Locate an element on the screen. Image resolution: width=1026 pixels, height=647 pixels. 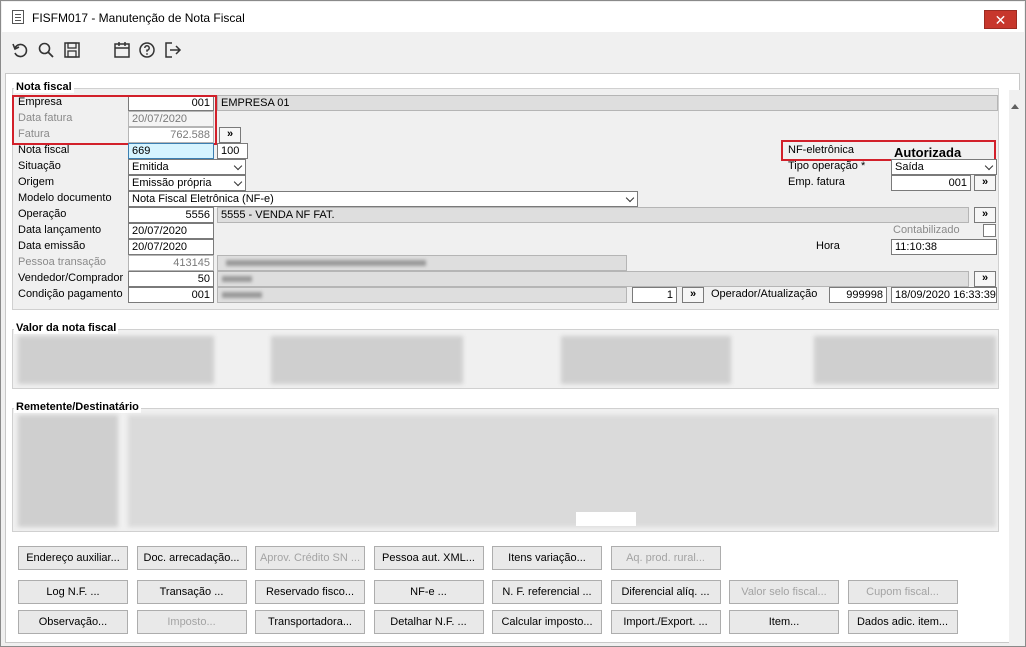
data-lancamento-label: Data lançamento is located at coordinates (60, 230).